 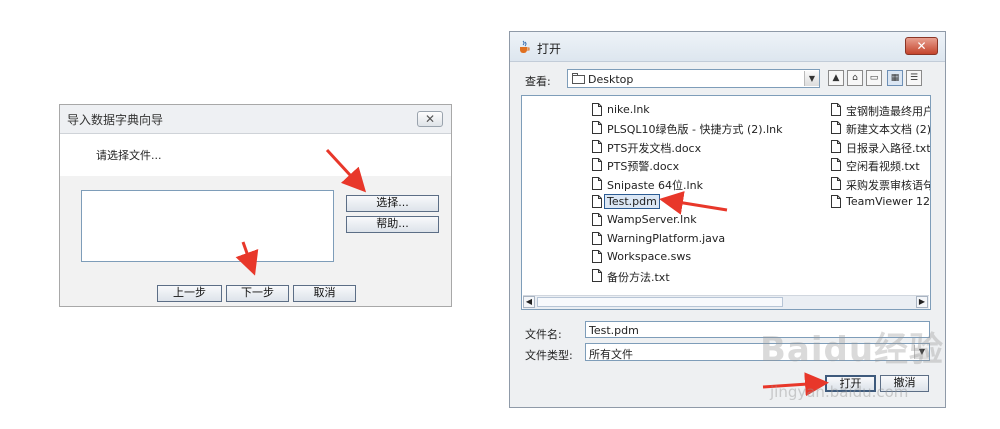 I want to click on next-step-button: 下一步, so click(x=257, y=293).